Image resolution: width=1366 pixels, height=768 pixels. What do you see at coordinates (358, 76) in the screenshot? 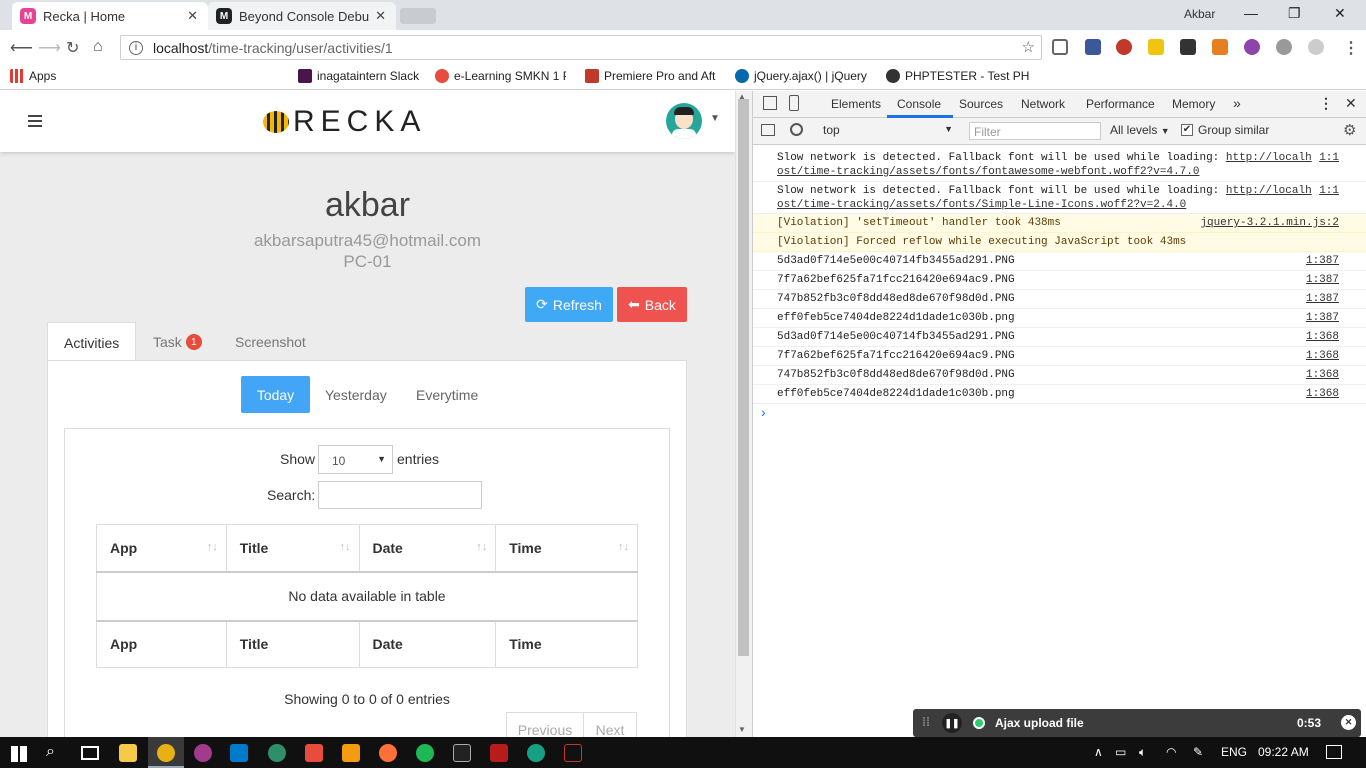
I see `bookmark-slack: inagataintern Slack` at bounding box center [358, 76].